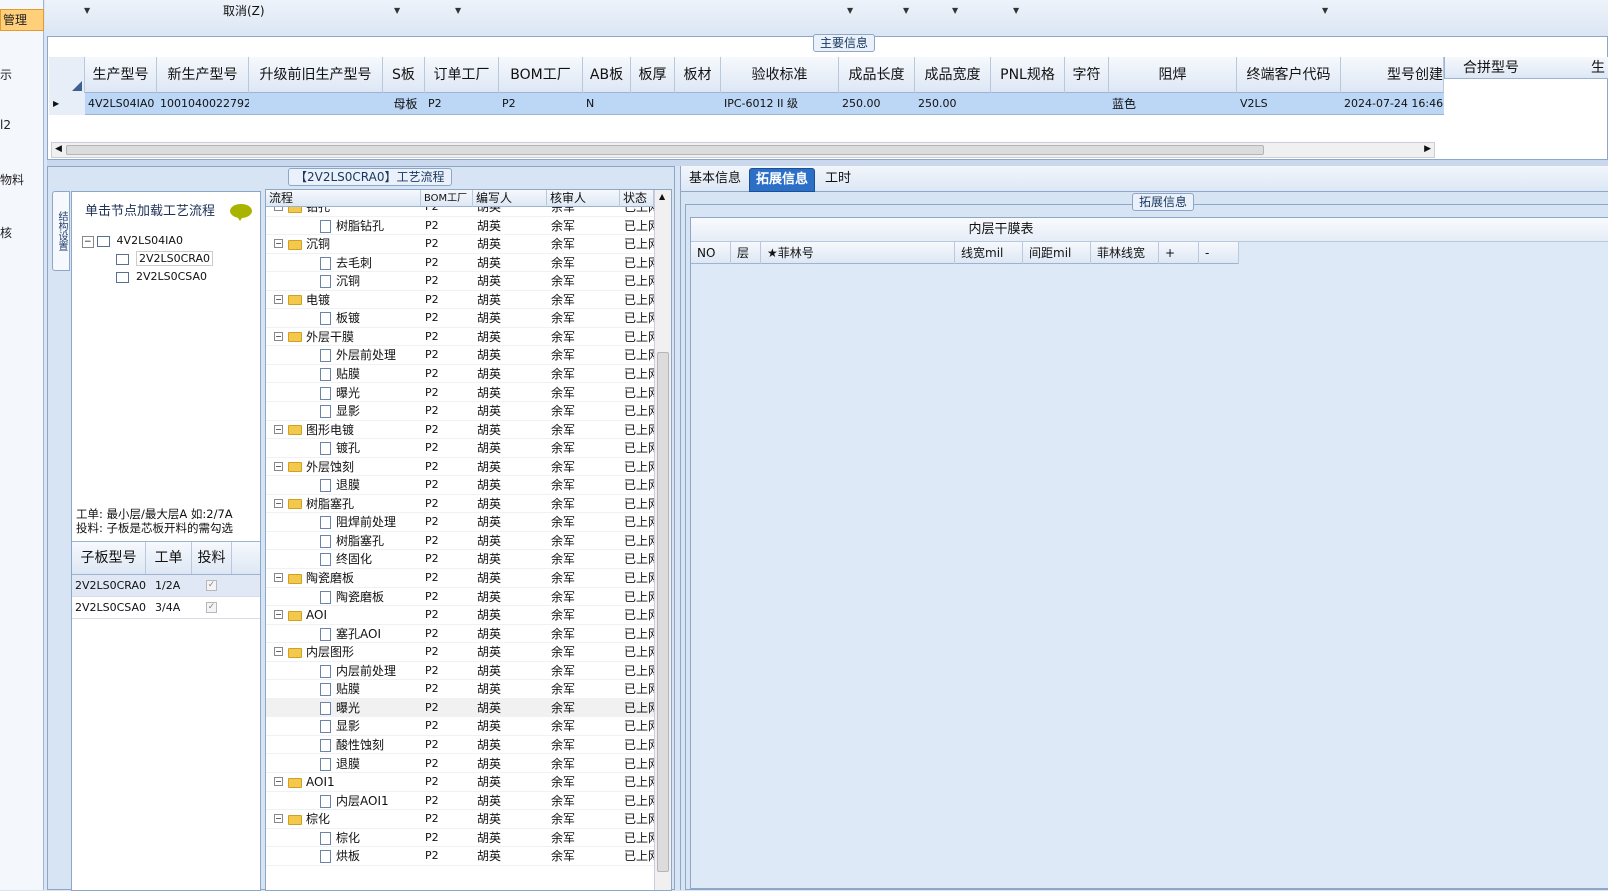 The height and width of the screenshot is (891, 1608). Describe the element at coordinates (121, 104) in the screenshot. I see `cell-model: 4V2LS04IA0` at that location.